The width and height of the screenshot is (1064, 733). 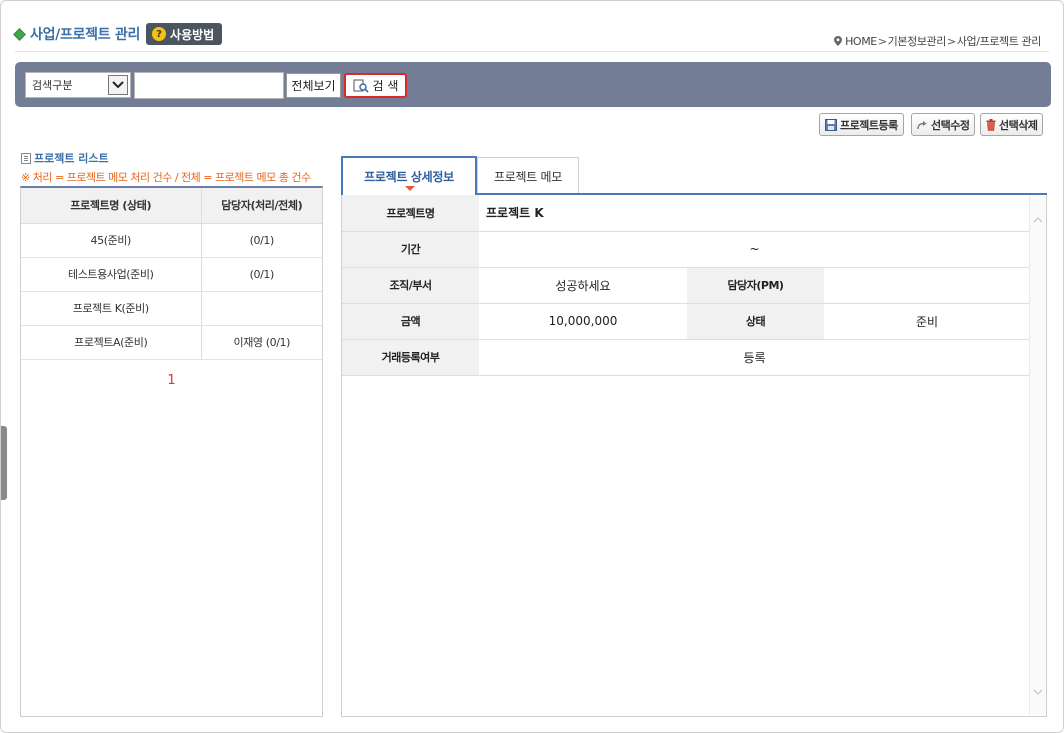 What do you see at coordinates (361, 86) in the screenshot?
I see `magnifier-icon` at bounding box center [361, 86].